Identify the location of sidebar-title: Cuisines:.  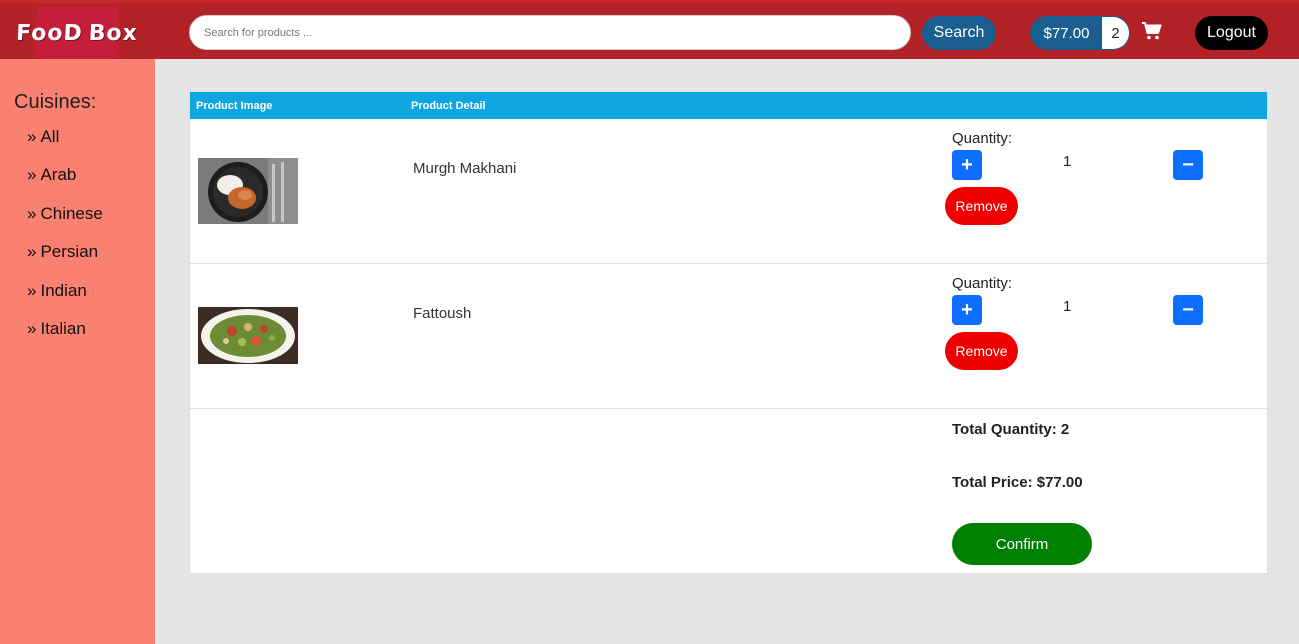
(55, 102).